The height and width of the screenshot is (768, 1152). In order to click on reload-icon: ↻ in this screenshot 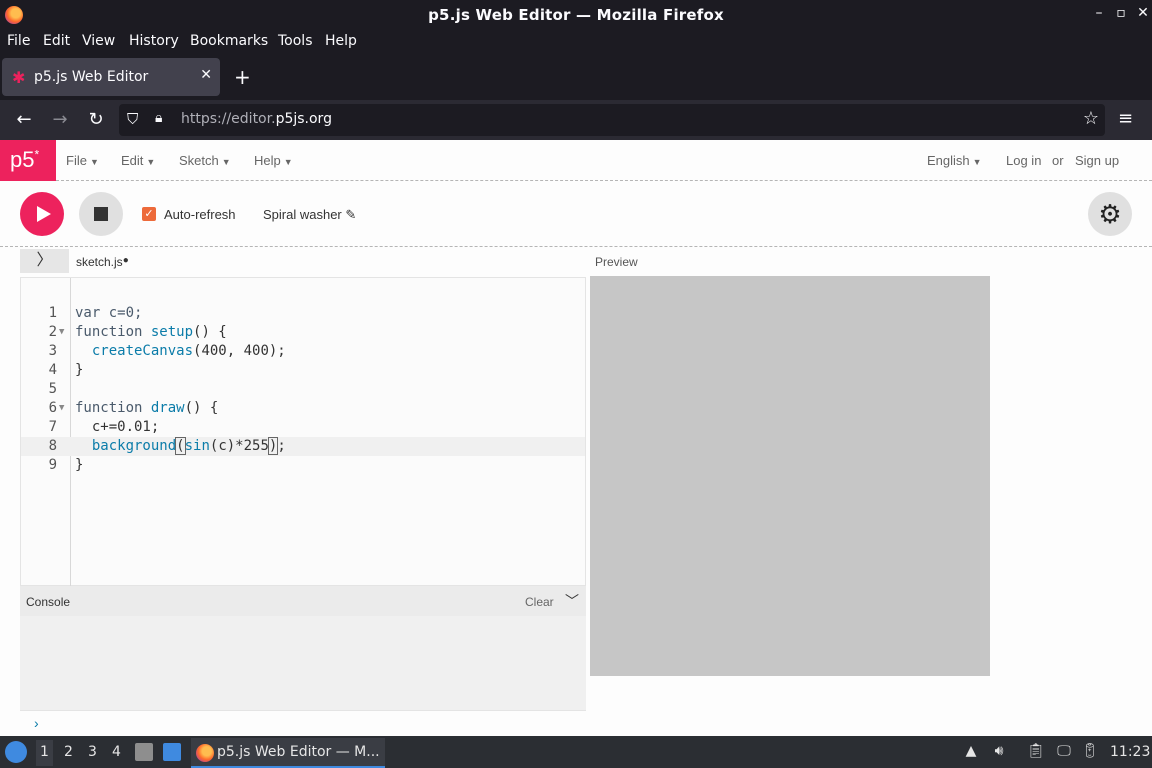, I will do `click(96, 119)`.